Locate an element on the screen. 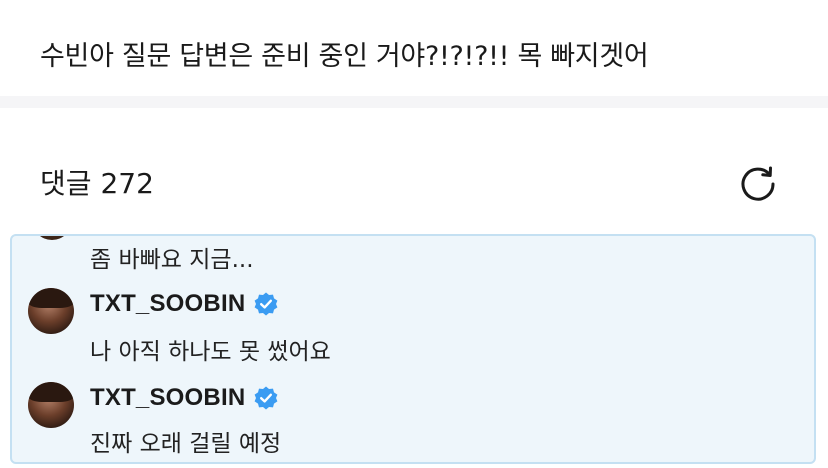  refresh-button is located at coordinates (759, 185).